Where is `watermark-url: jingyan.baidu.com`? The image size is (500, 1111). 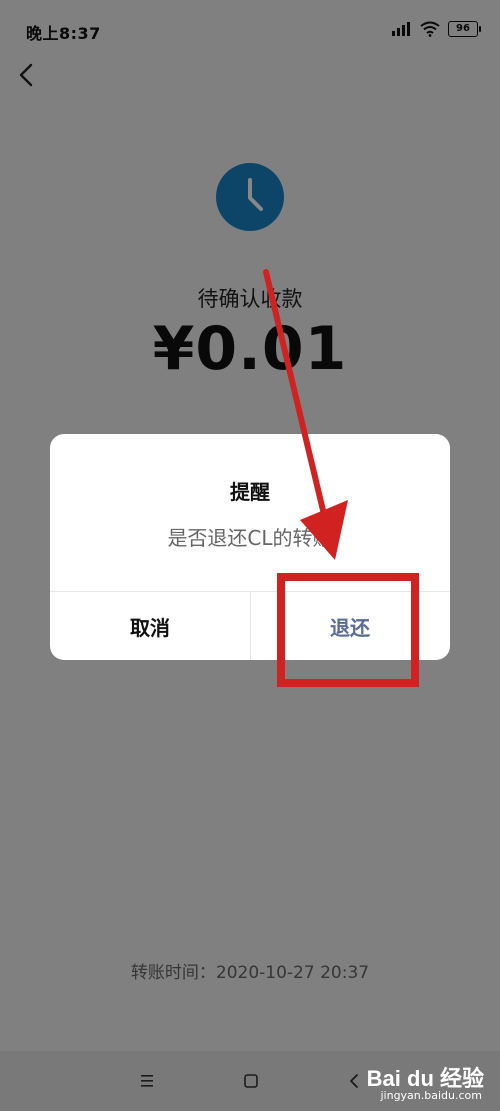
watermark-url: jingyan.baidu.com is located at coordinates (431, 1095).